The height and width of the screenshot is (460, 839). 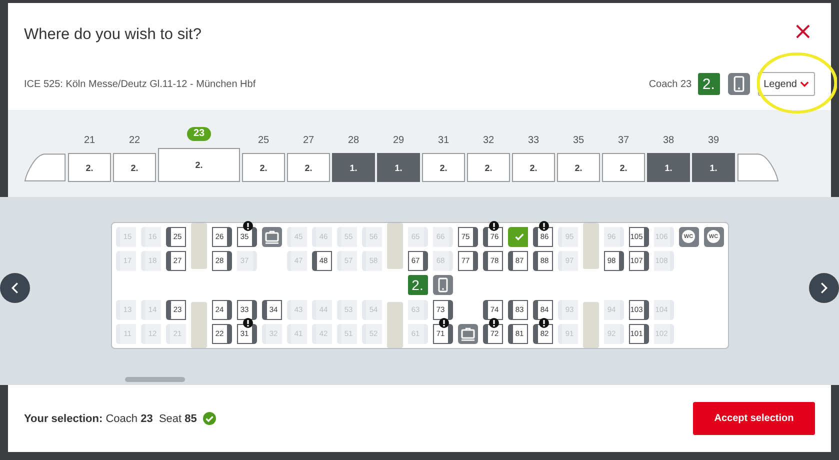 I want to click on selection-summary: Your selection: Coach 23 Seat 85, so click(x=110, y=418).